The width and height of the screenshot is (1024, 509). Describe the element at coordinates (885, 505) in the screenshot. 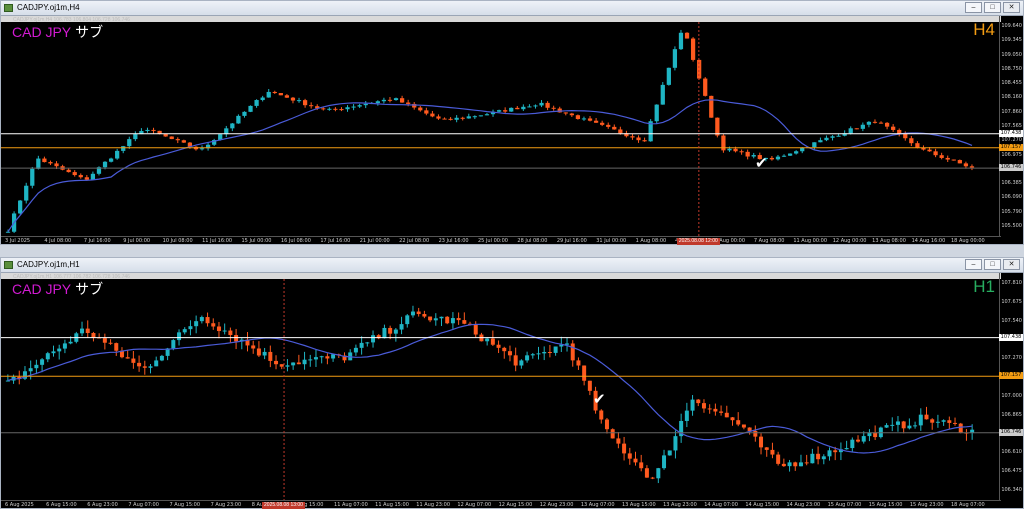

I see `time-tick-label: 15 Aug 15:00` at that location.